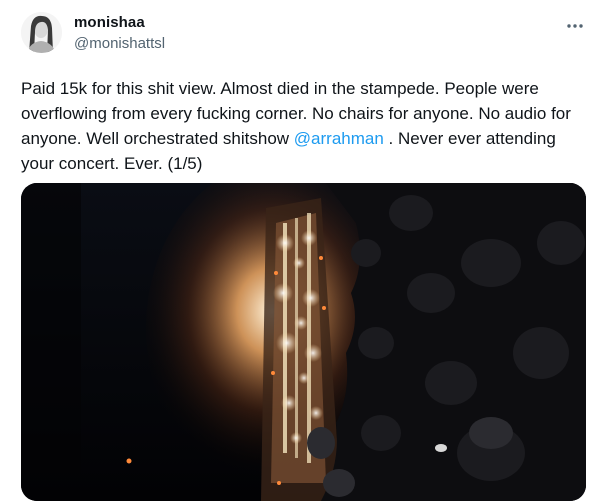  I want to click on more-options-button, so click(575, 26).